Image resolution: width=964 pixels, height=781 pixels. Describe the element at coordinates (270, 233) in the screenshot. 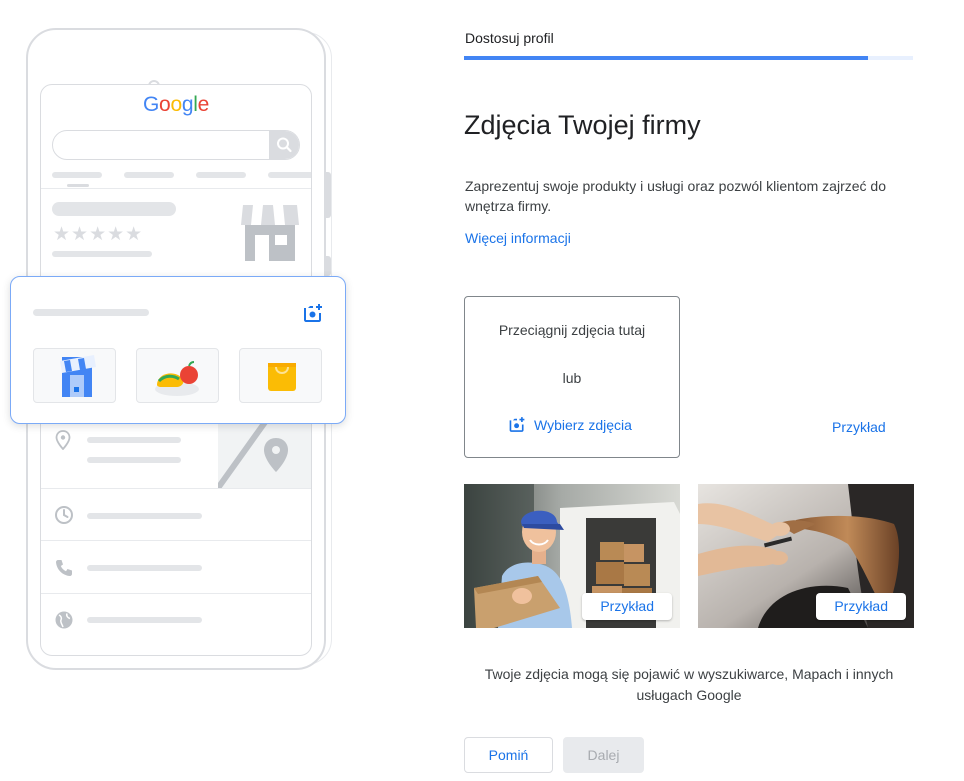

I see `storefront-icon` at that location.